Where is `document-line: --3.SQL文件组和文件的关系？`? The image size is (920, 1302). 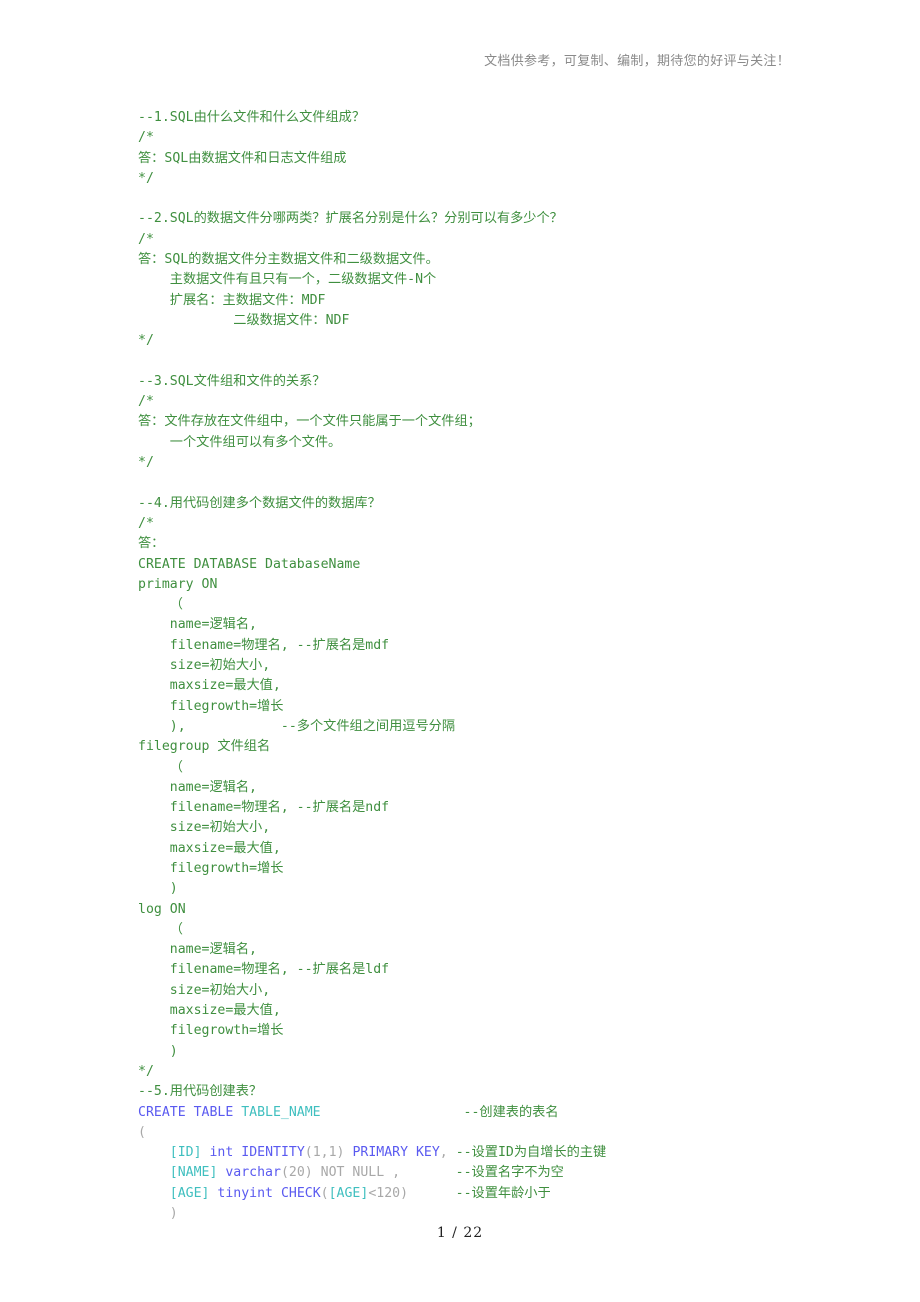
document-line: --3.SQL文件组和文件的关系？ is located at coordinates (488, 382).